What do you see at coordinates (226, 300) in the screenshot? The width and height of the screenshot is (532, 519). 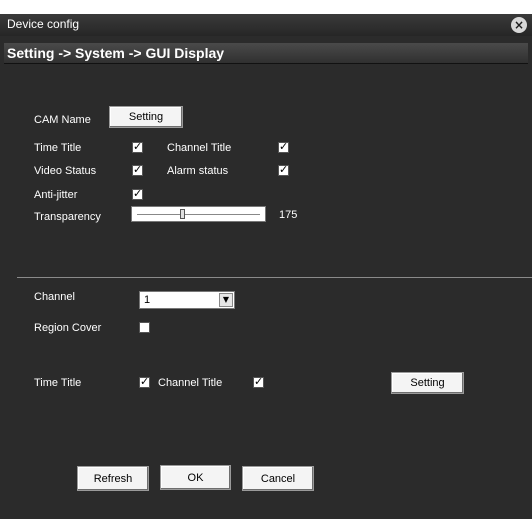 I see `chevron-down-icon: ▼` at bounding box center [226, 300].